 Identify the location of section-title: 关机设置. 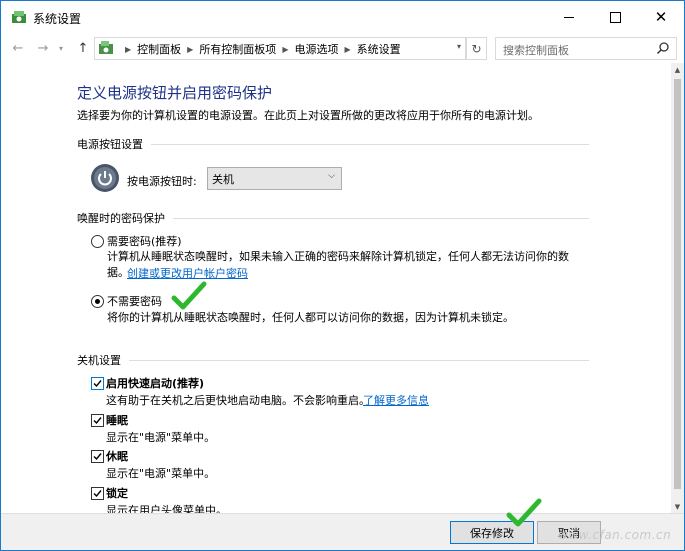
(99, 360).